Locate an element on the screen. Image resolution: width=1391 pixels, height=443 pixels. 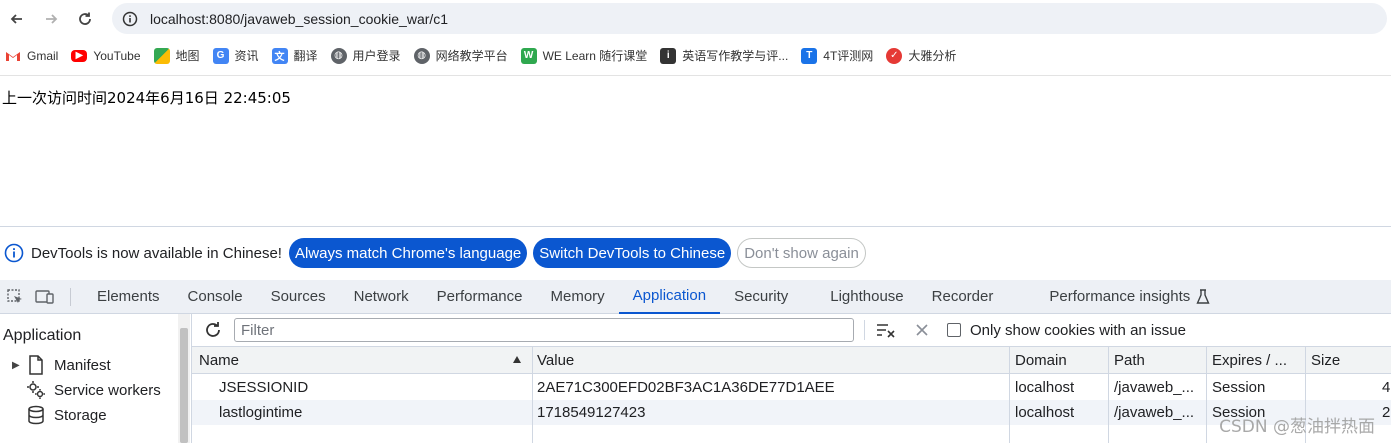
bookmark-label: Gmail is located at coordinates (43, 55).